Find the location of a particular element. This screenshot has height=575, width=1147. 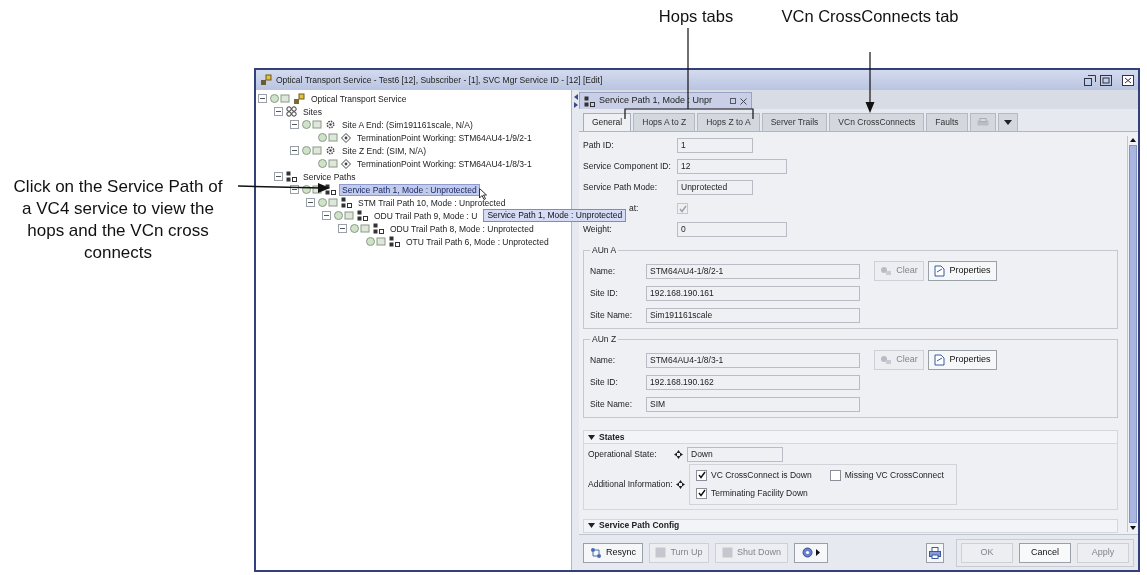

tree-item: Site Z End: (SIM, N/A) is located at coordinates (384, 150).